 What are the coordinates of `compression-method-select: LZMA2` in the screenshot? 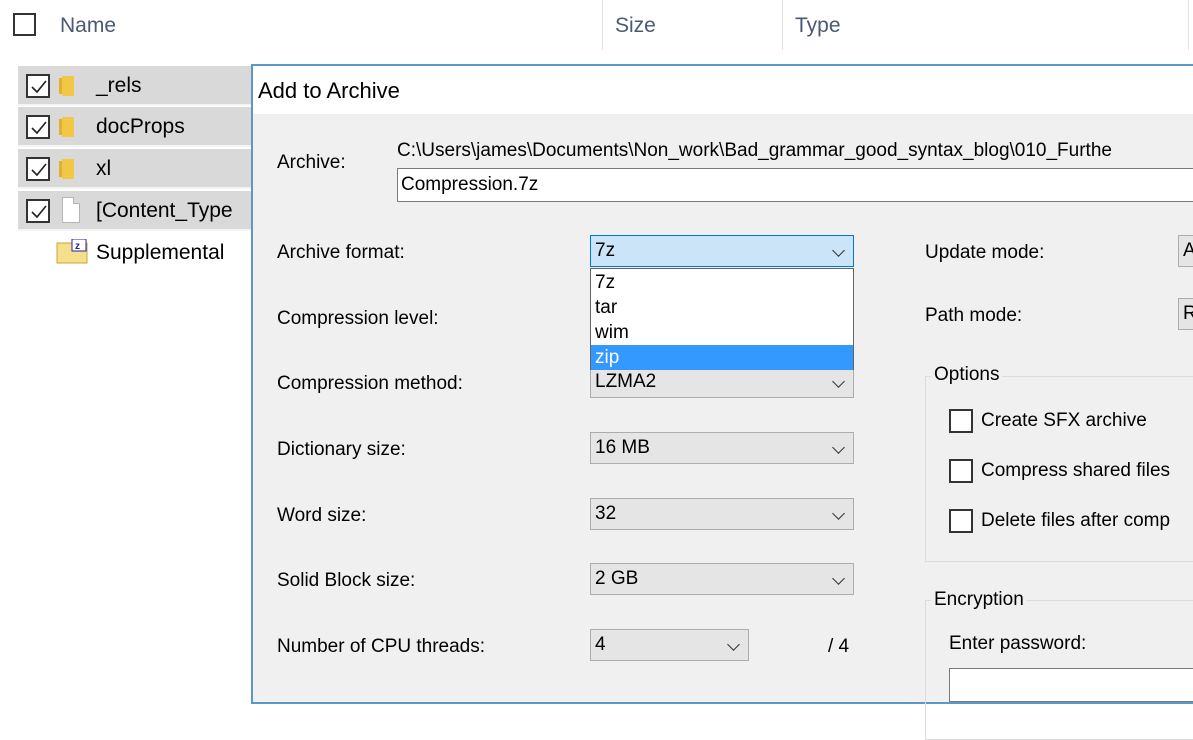 It's located at (722, 382).